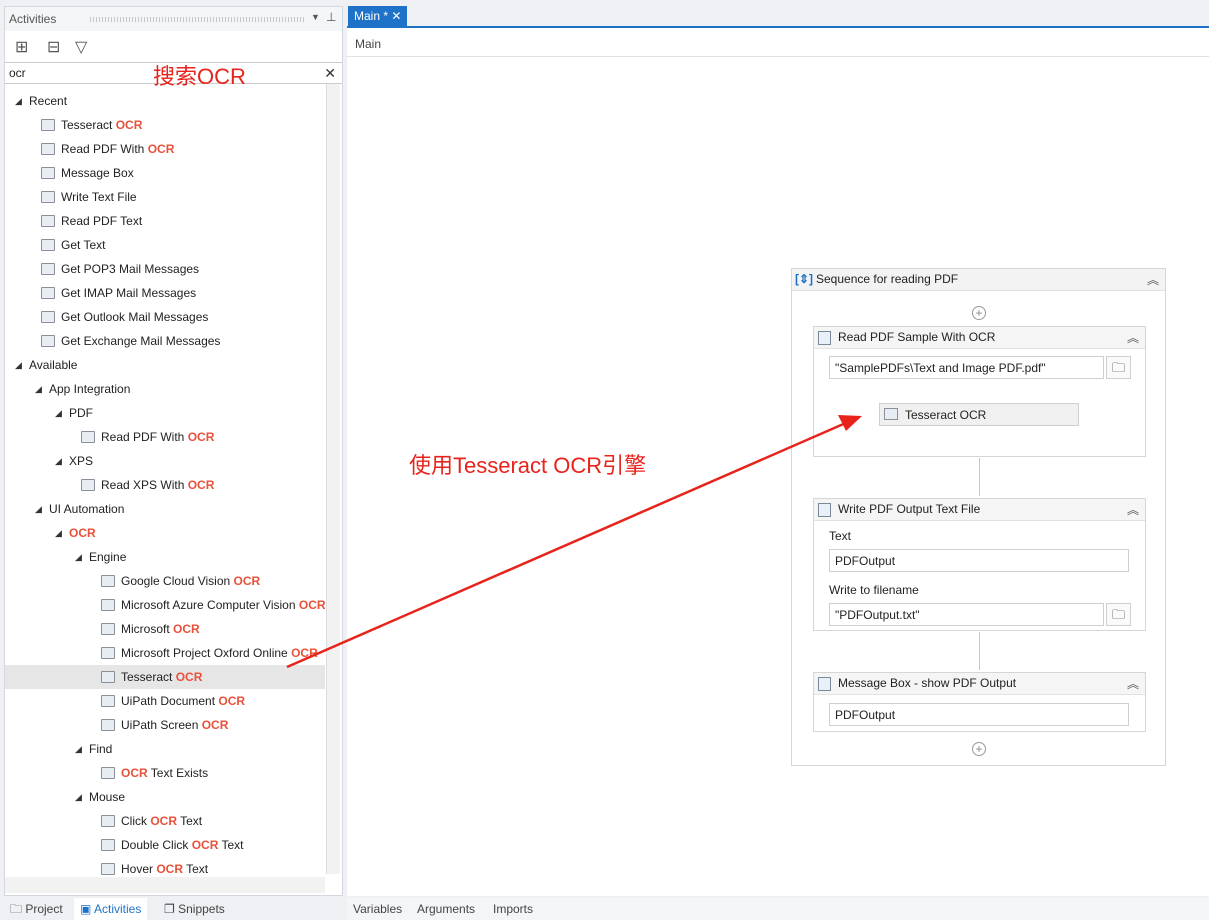  What do you see at coordinates (574, 542) in the screenshot?
I see `annotation-arrow` at bounding box center [574, 542].